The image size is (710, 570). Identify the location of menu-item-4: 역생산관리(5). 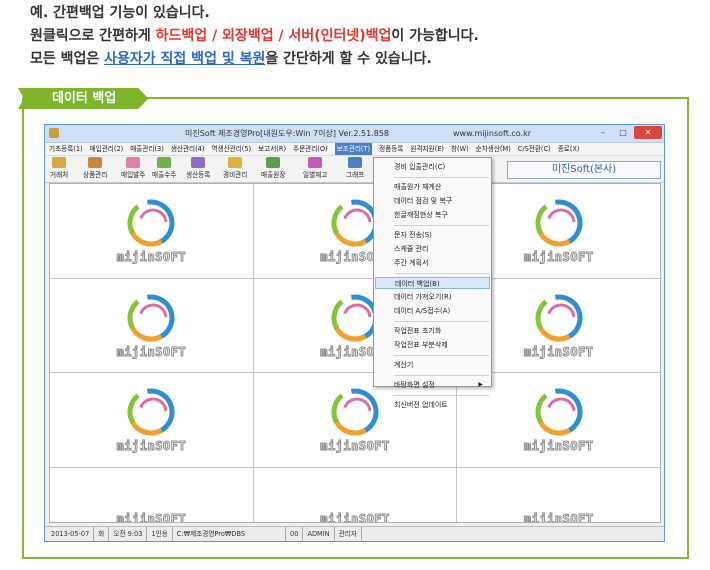
(231, 149).